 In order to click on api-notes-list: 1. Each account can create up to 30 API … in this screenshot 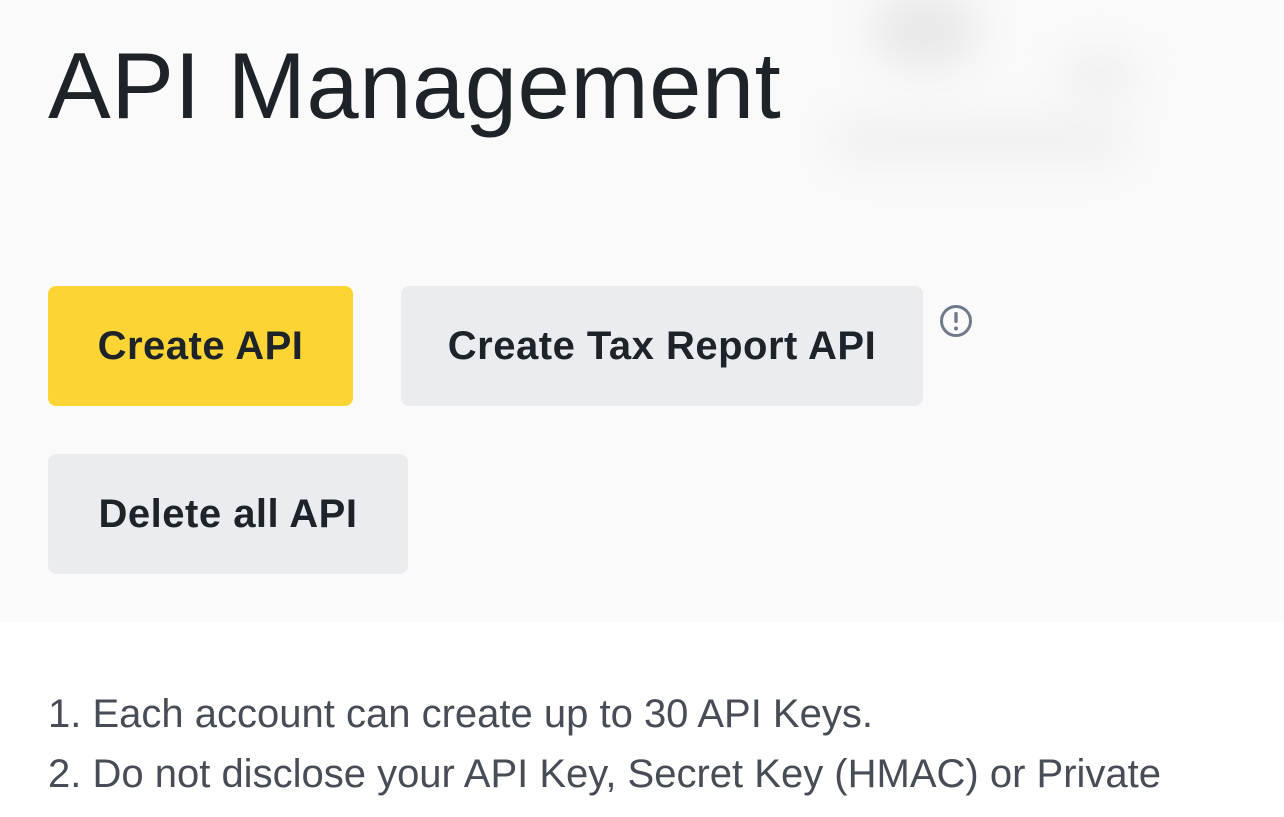, I will do `click(648, 744)`.